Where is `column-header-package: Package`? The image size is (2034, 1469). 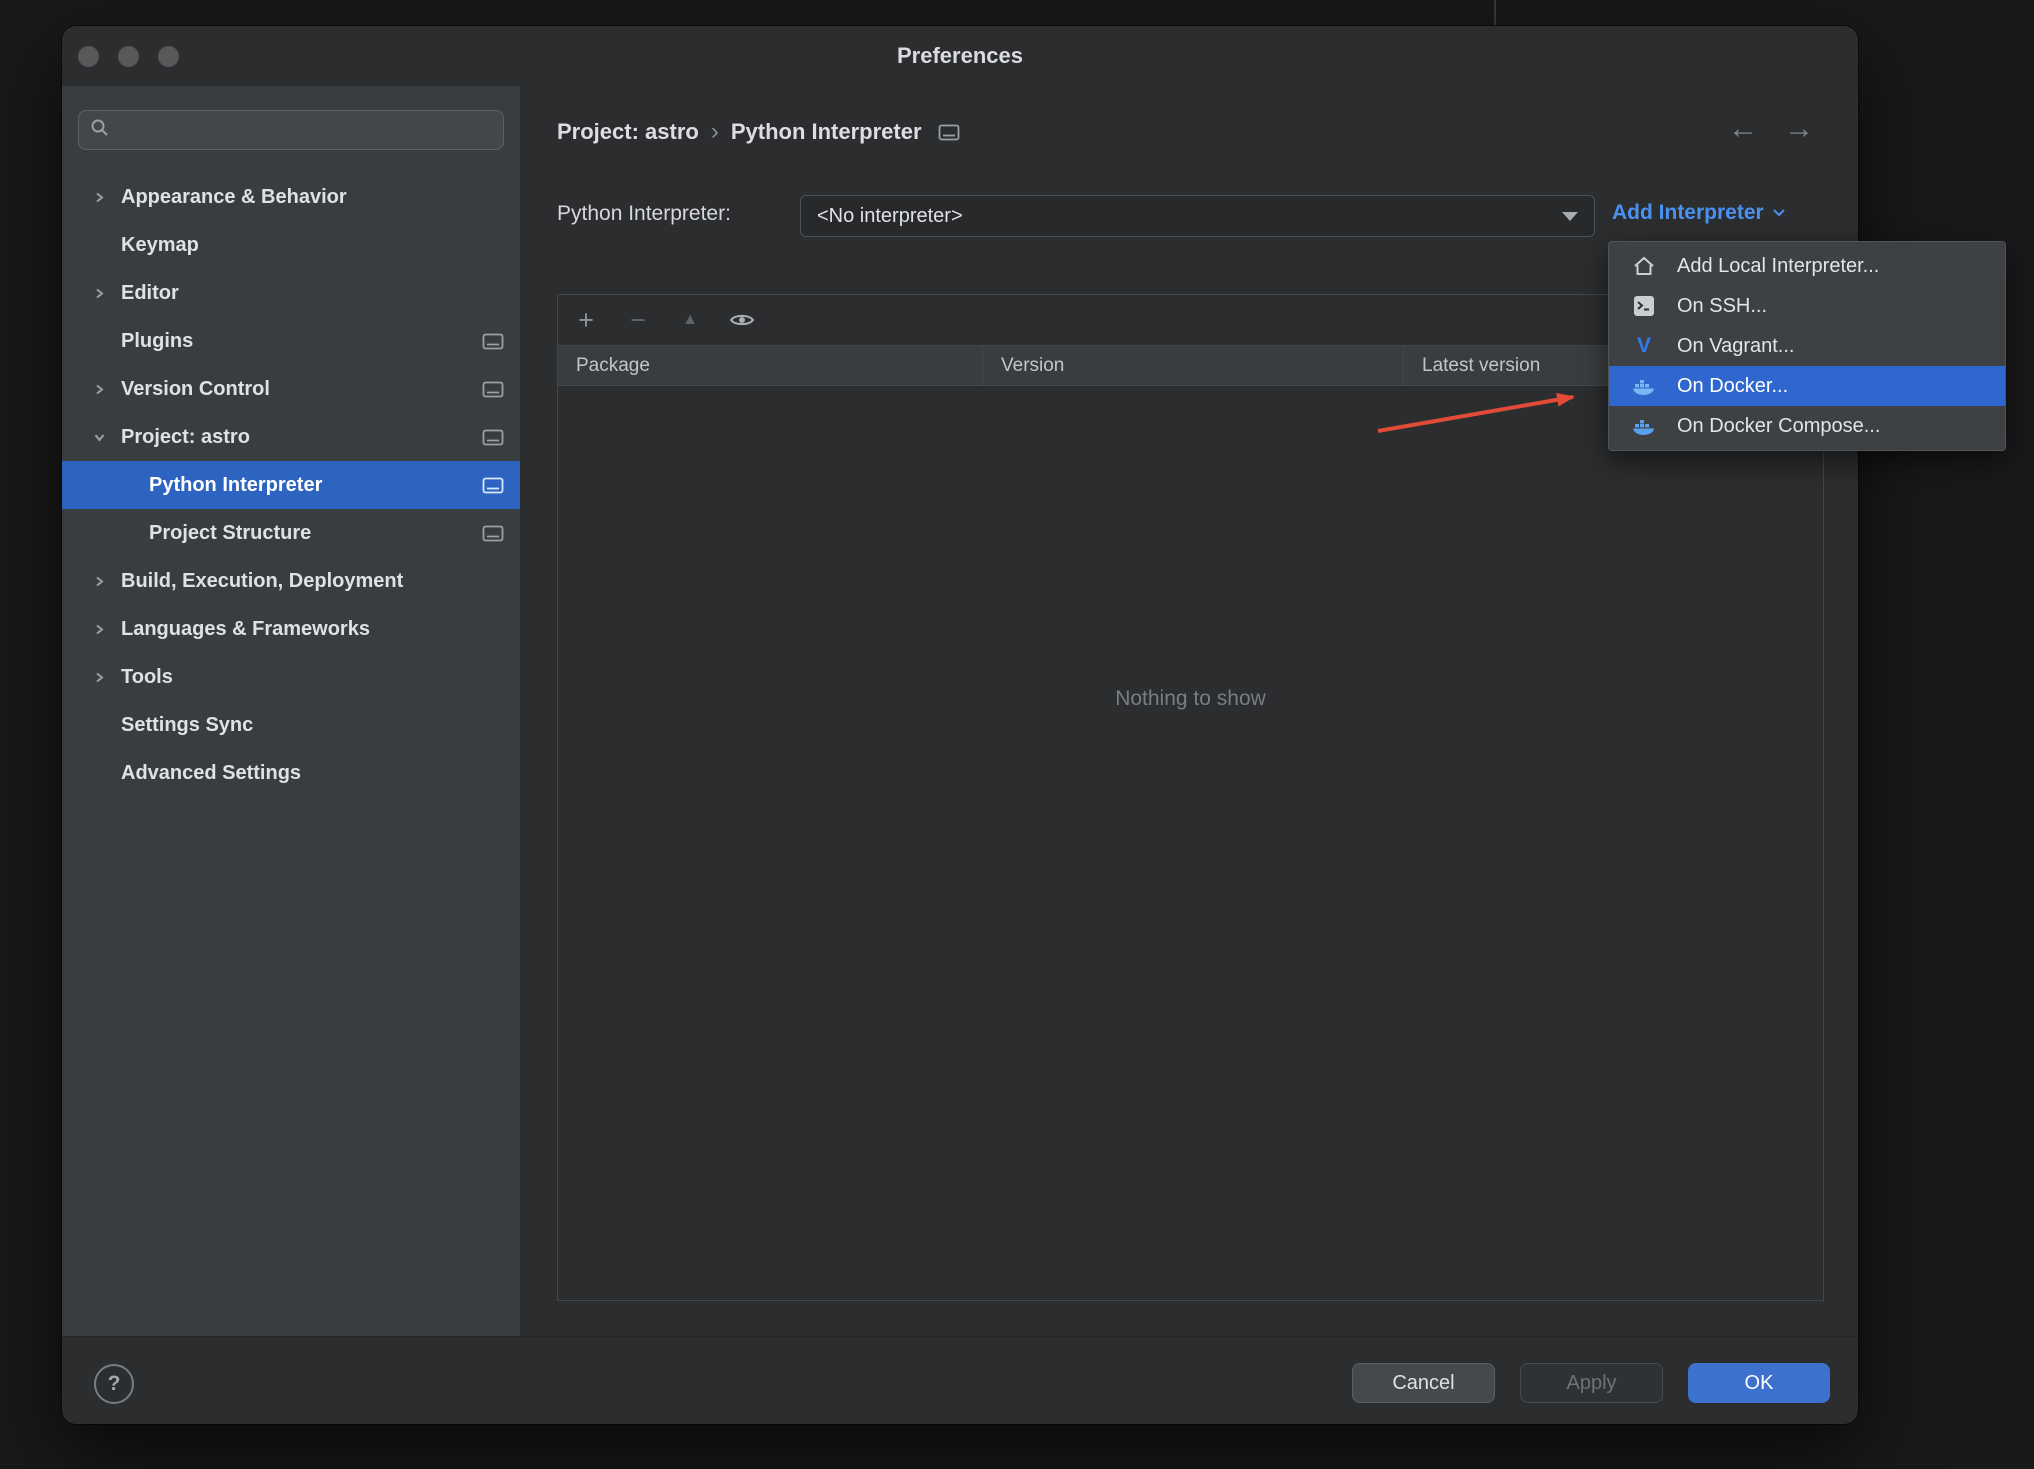
column-header-package: Package is located at coordinates (770, 365).